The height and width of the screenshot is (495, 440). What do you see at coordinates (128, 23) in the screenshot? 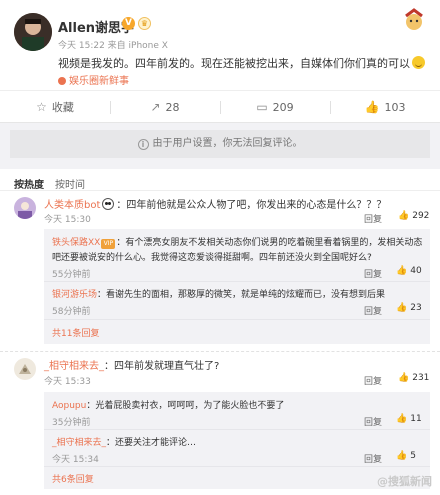
I see `verified-icon: V` at bounding box center [128, 23].